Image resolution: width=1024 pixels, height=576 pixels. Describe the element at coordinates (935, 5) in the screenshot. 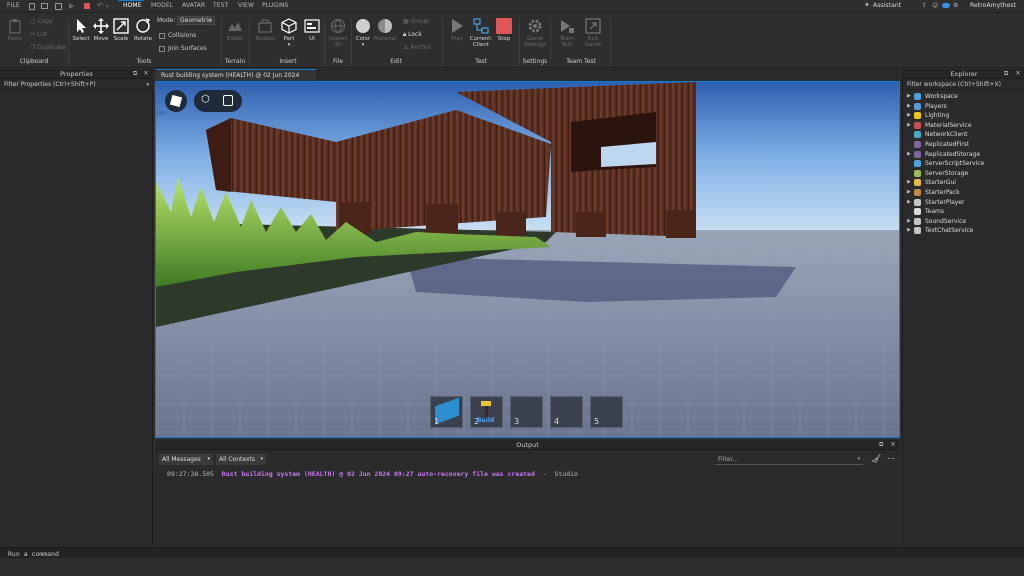

I see `users-icon: ☺` at that location.